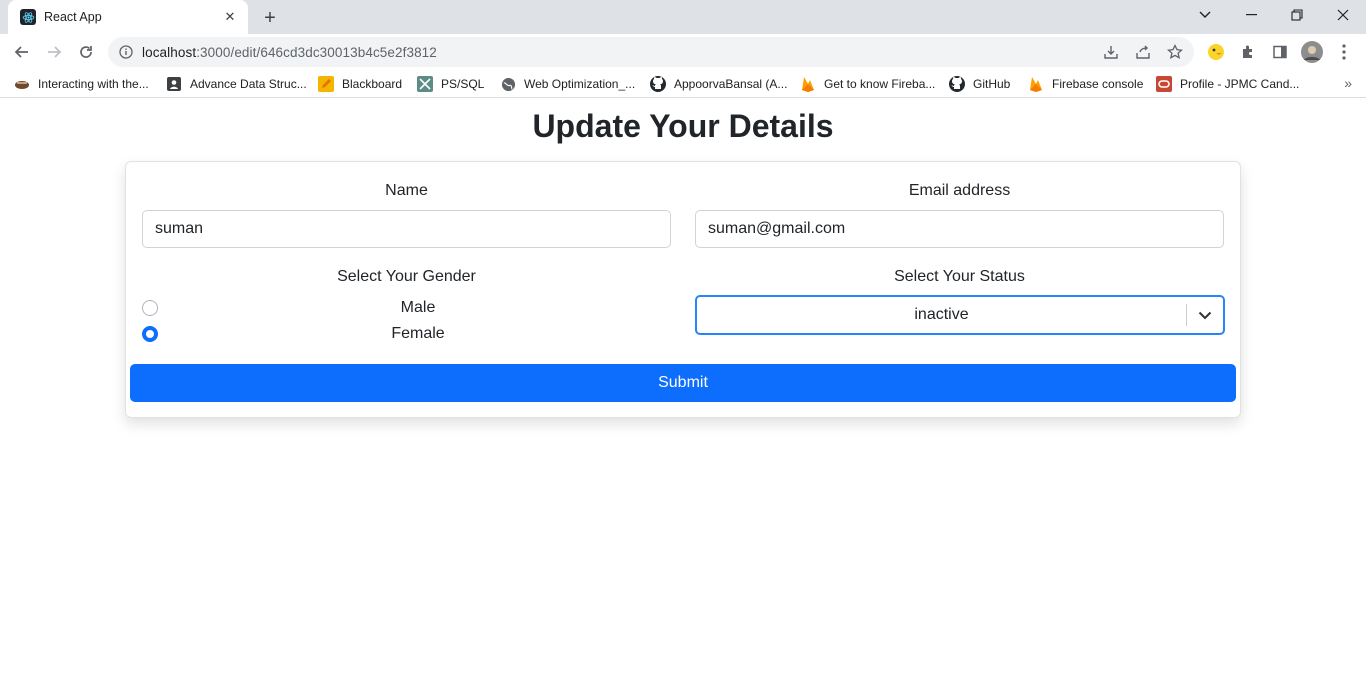 The height and width of the screenshot is (693, 1366). I want to click on female-radio-label: Female, so click(418, 333).